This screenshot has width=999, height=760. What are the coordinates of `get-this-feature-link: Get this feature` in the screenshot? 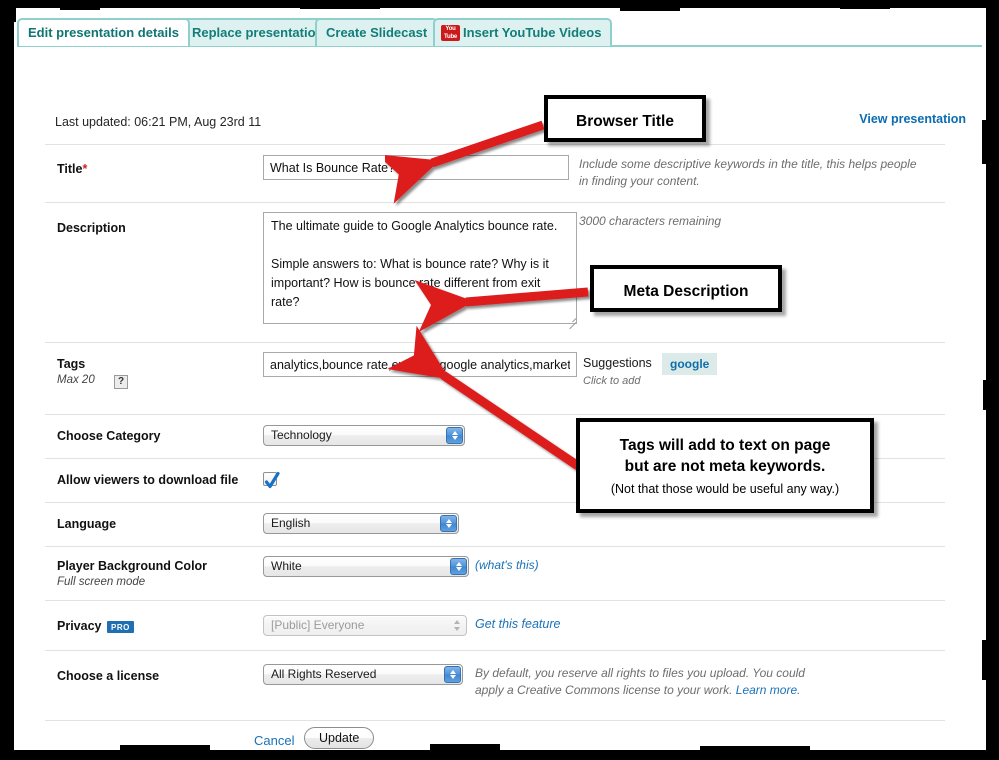 It's located at (517, 624).